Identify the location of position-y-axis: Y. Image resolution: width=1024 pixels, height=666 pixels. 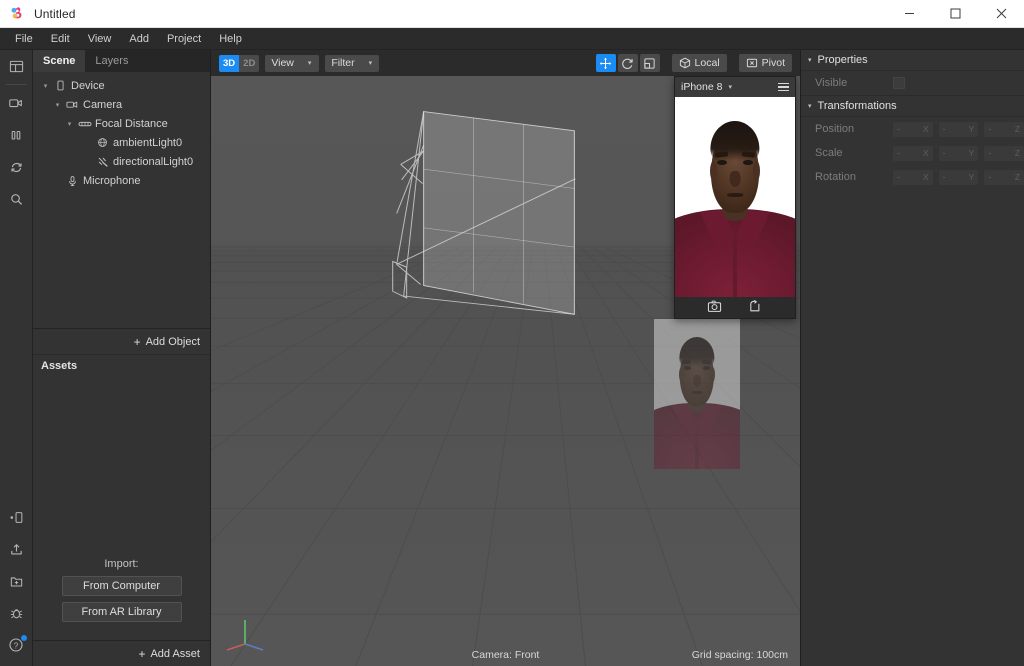
(971, 129).